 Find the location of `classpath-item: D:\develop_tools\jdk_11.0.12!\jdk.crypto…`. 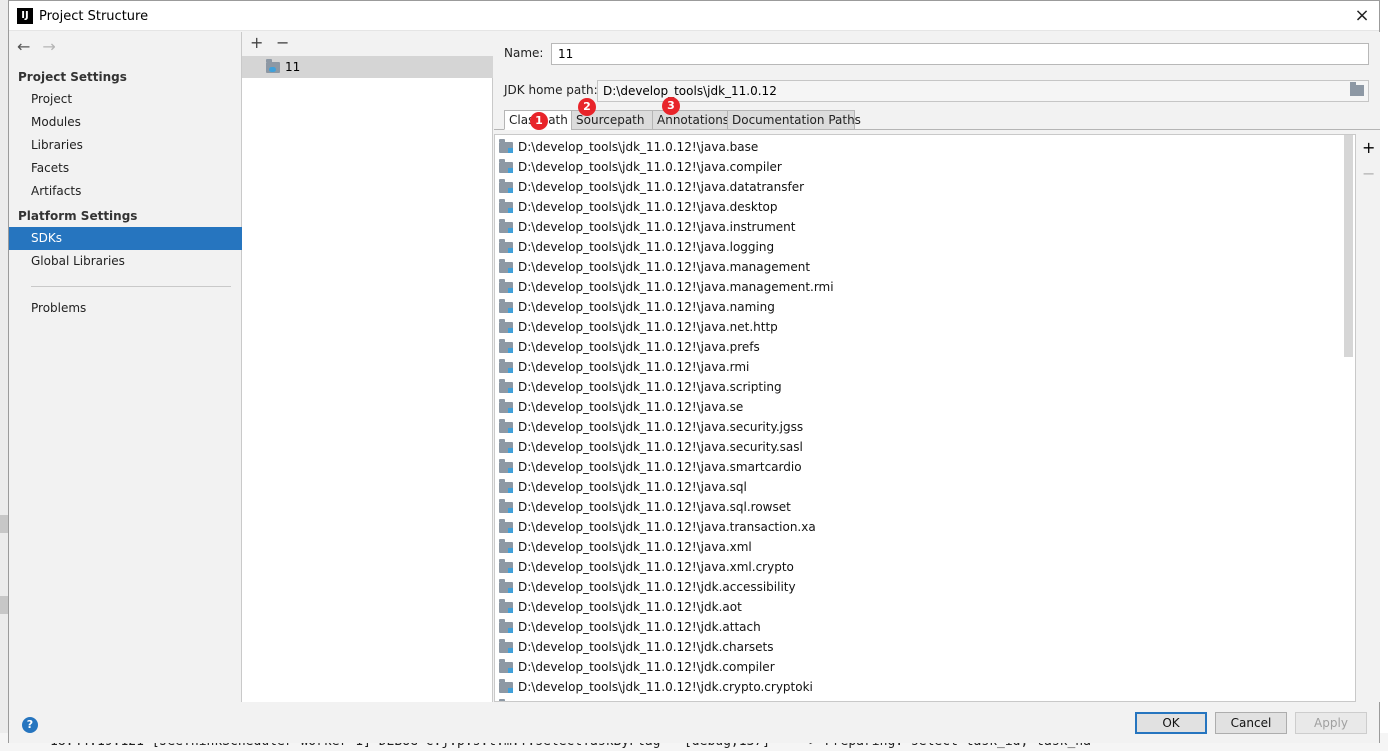

classpath-item: D:\develop_tools\jdk_11.0.12!\jdk.crypto… is located at coordinates (654, 687).